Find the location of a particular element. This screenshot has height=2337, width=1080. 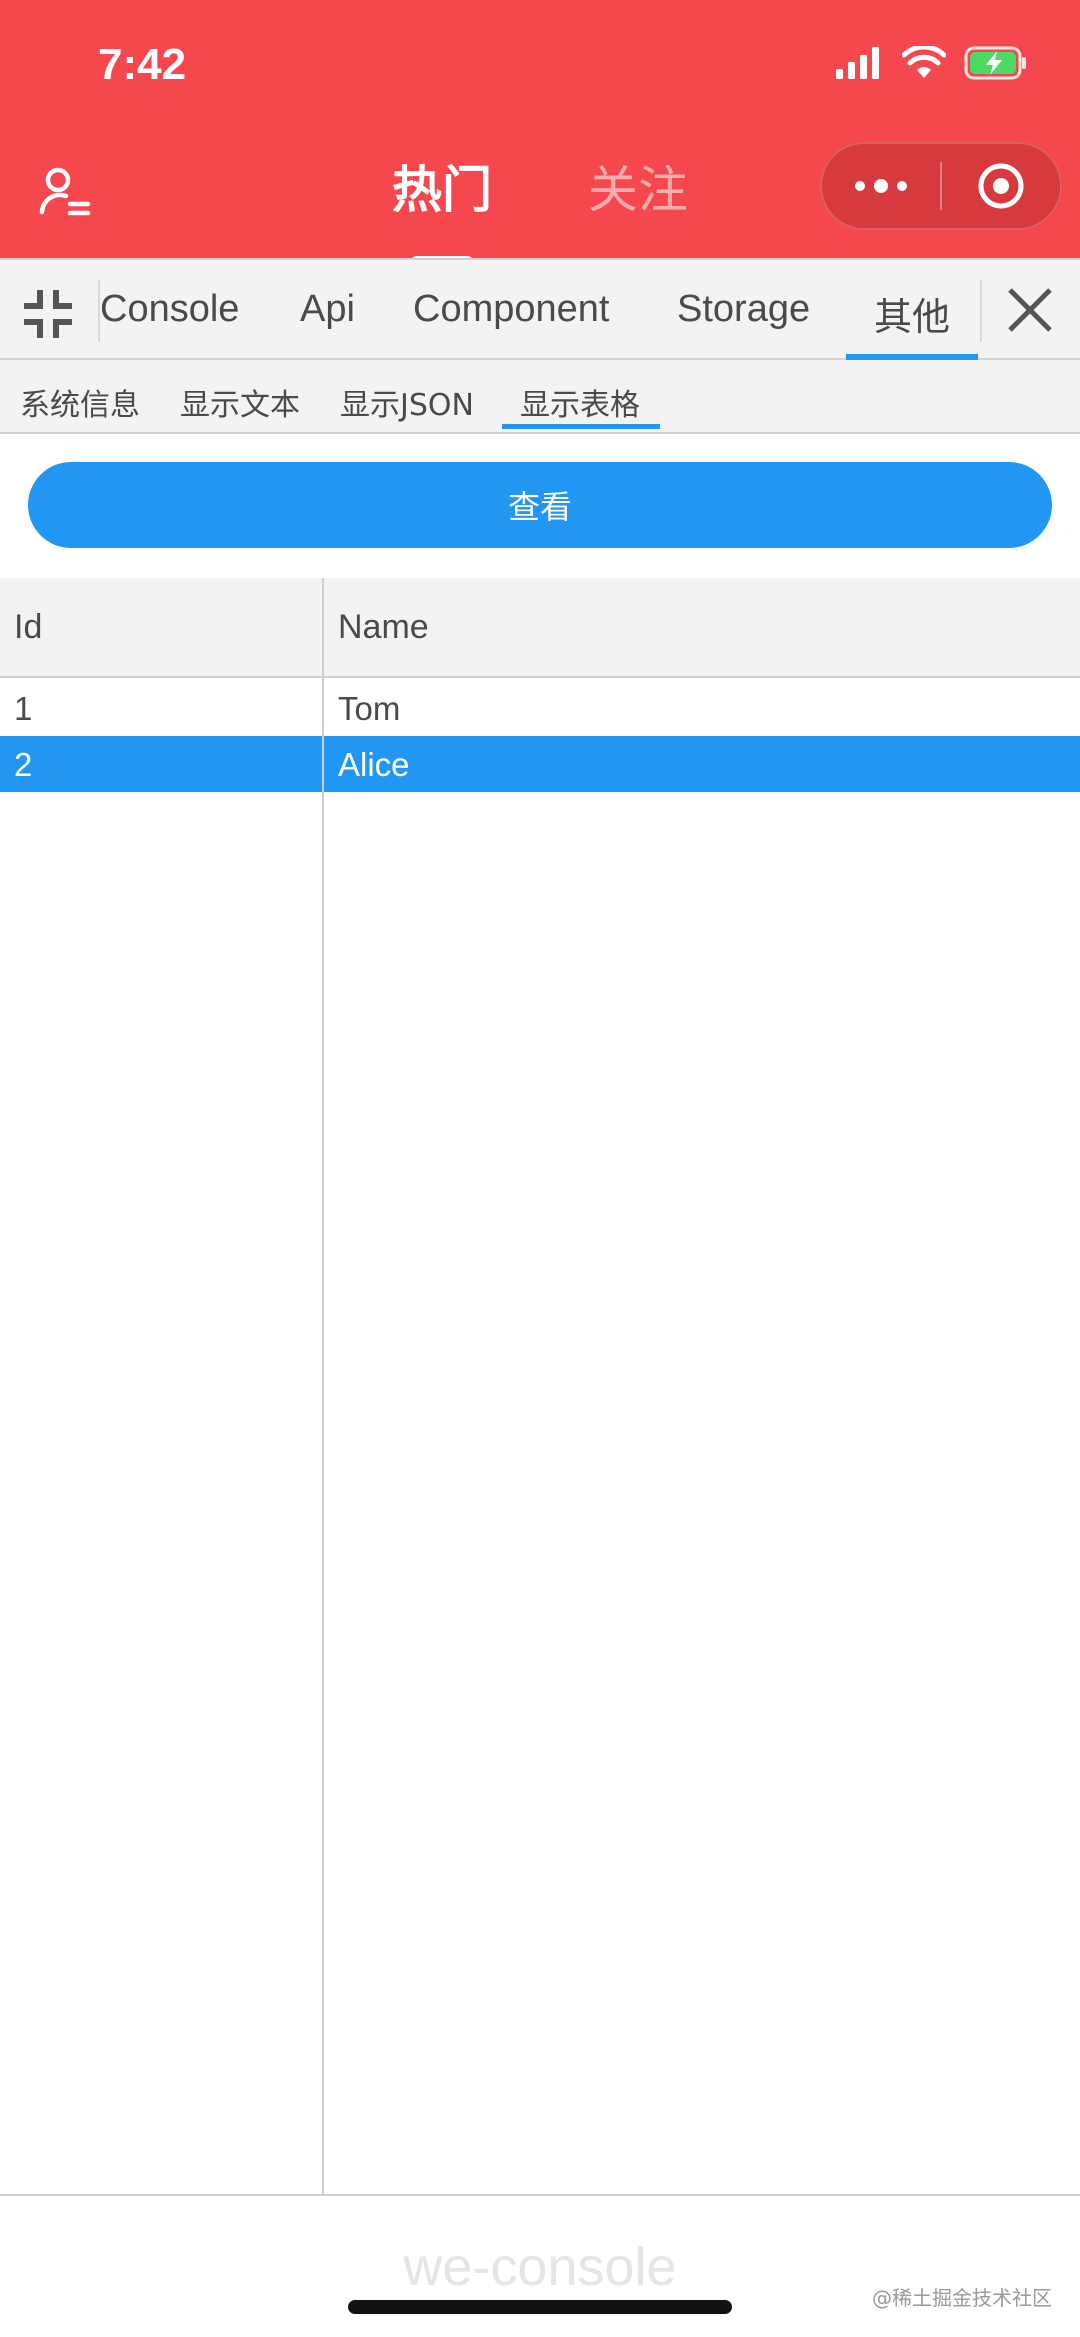

tab-console: Console is located at coordinates (169, 309).